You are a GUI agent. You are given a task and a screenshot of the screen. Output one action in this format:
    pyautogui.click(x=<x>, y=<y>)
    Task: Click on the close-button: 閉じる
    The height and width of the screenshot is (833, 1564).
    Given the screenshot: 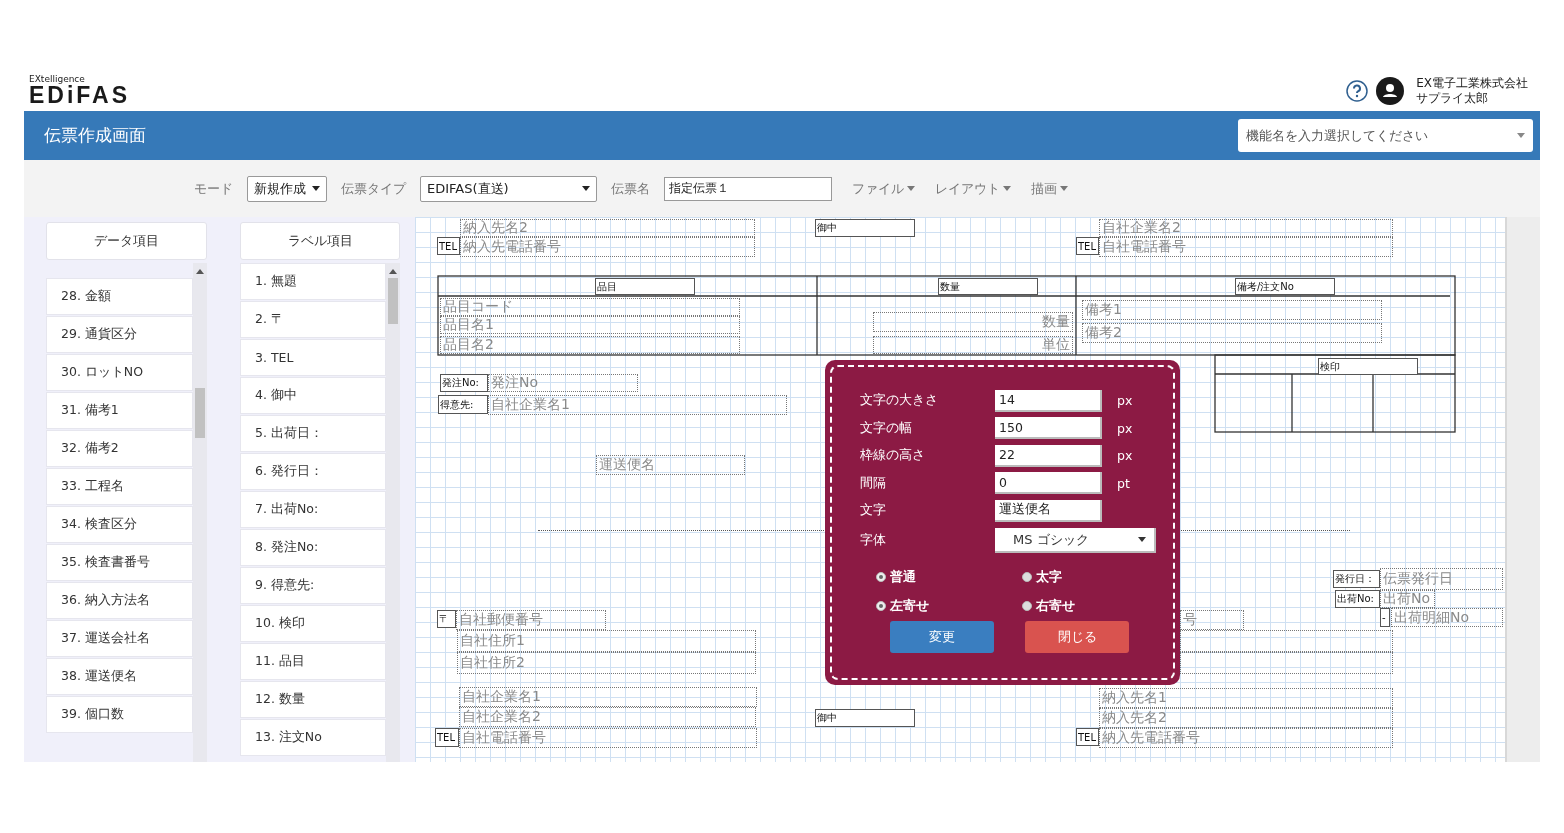 What is the action you would take?
    pyautogui.click(x=1077, y=636)
    